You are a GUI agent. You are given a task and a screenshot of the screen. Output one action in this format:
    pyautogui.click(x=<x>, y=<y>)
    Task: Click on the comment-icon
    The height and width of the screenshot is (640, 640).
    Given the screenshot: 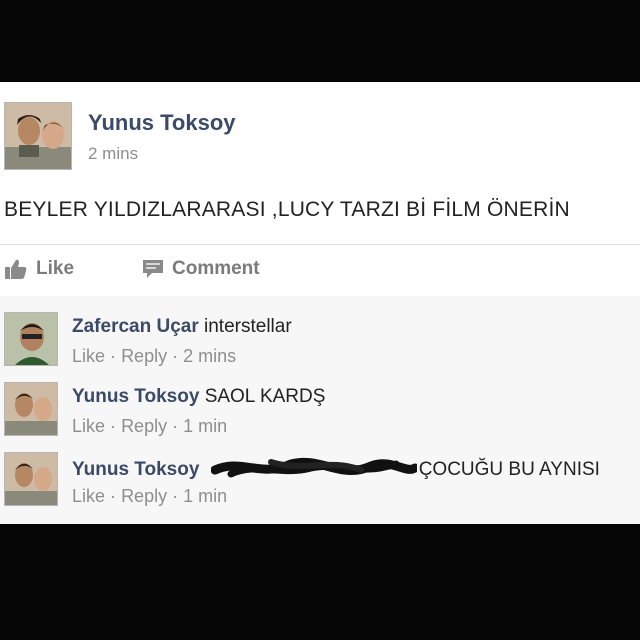 What is the action you would take?
    pyautogui.click(x=153, y=269)
    